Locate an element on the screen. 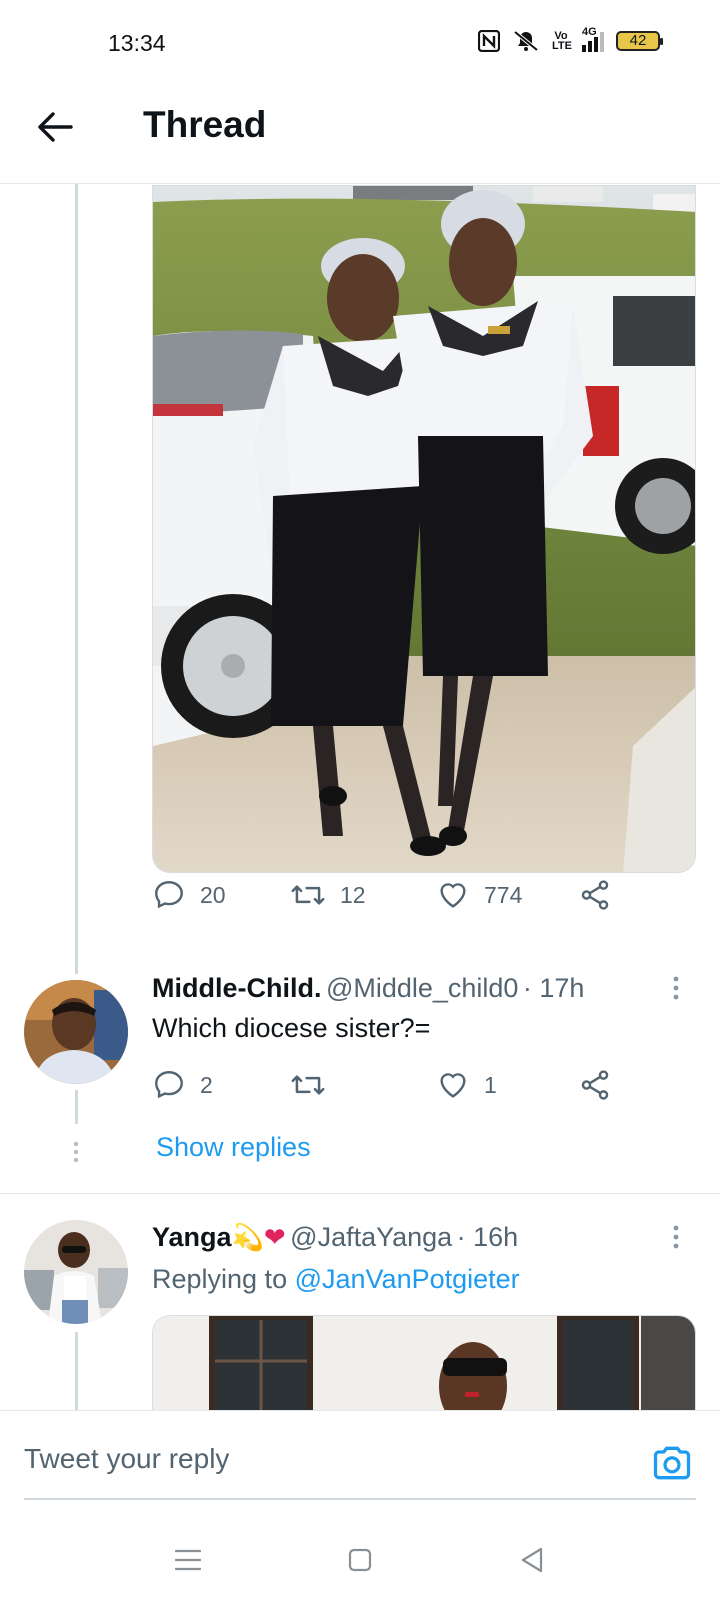 The image size is (720, 1600). nav-menu-button is located at coordinates (188, 1560).